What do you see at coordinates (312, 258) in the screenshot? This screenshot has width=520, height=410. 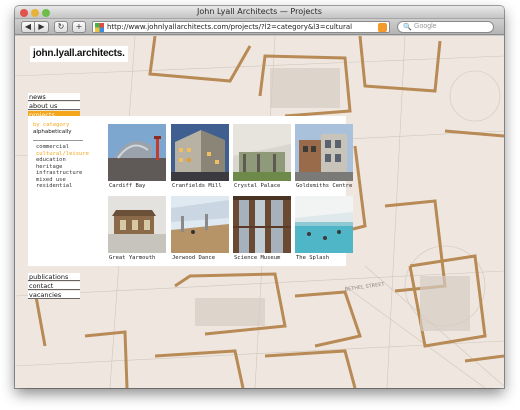 I see `project-name: The Splash` at bounding box center [312, 258].